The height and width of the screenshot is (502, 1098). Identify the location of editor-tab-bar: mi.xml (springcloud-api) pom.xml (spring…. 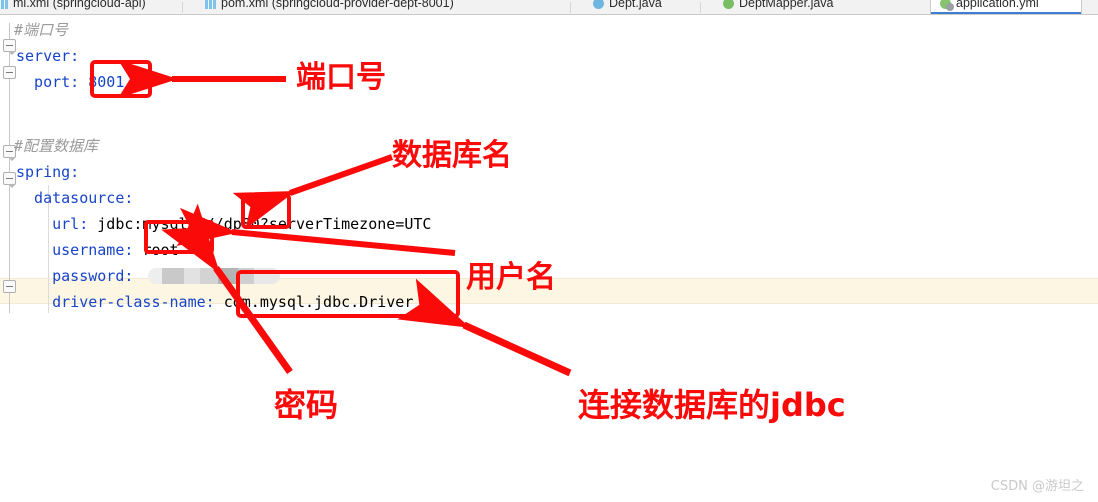
(549, 7).